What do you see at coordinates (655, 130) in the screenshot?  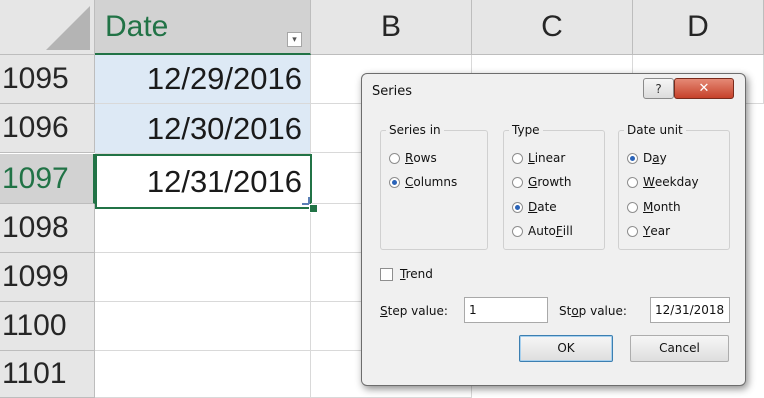 I see `date-unit-label: Date unit` at bounding box center [655, 130].